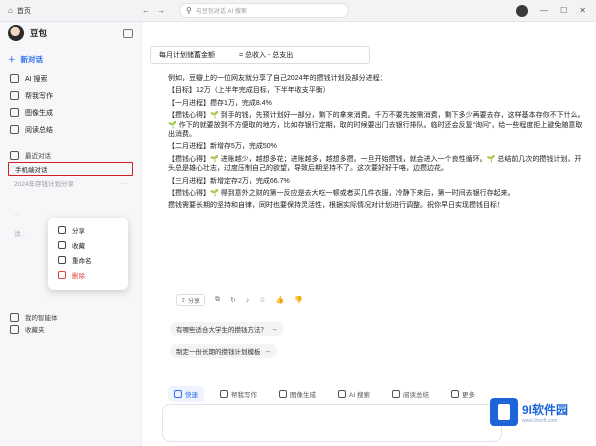 The height and width of the screenshot is (446, 596). Describe the element at coordinates (582, 10) in the screenshot. I see `close-icon: ✕` at that location.